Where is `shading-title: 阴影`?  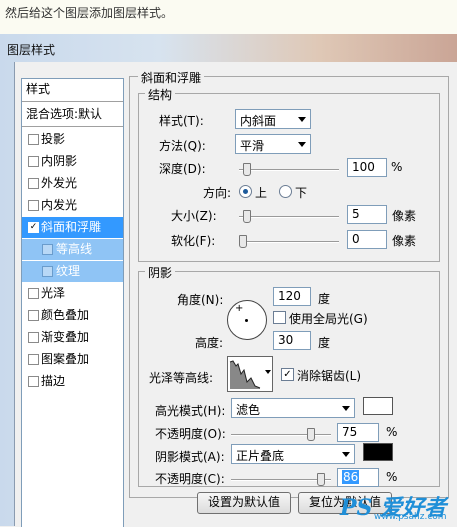 shading-title: 阴影 is located at coordinates (160, 272).